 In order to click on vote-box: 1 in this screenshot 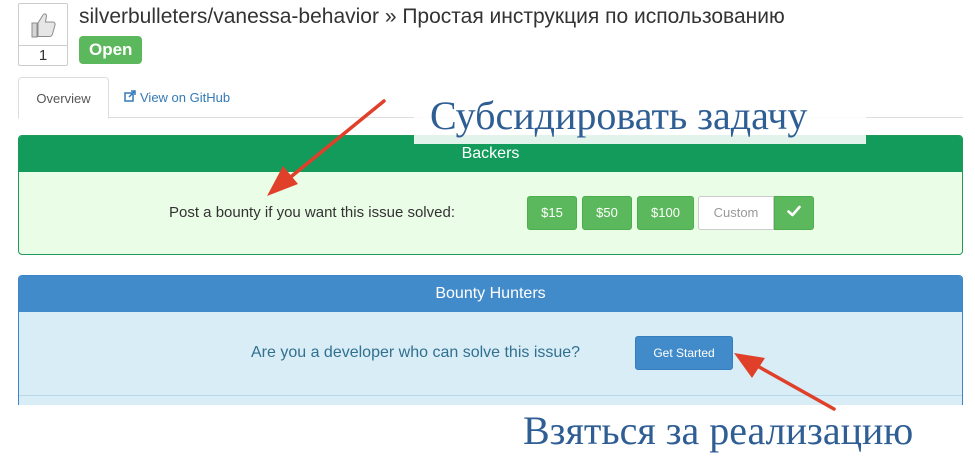, I will do `click(43, 34)`.